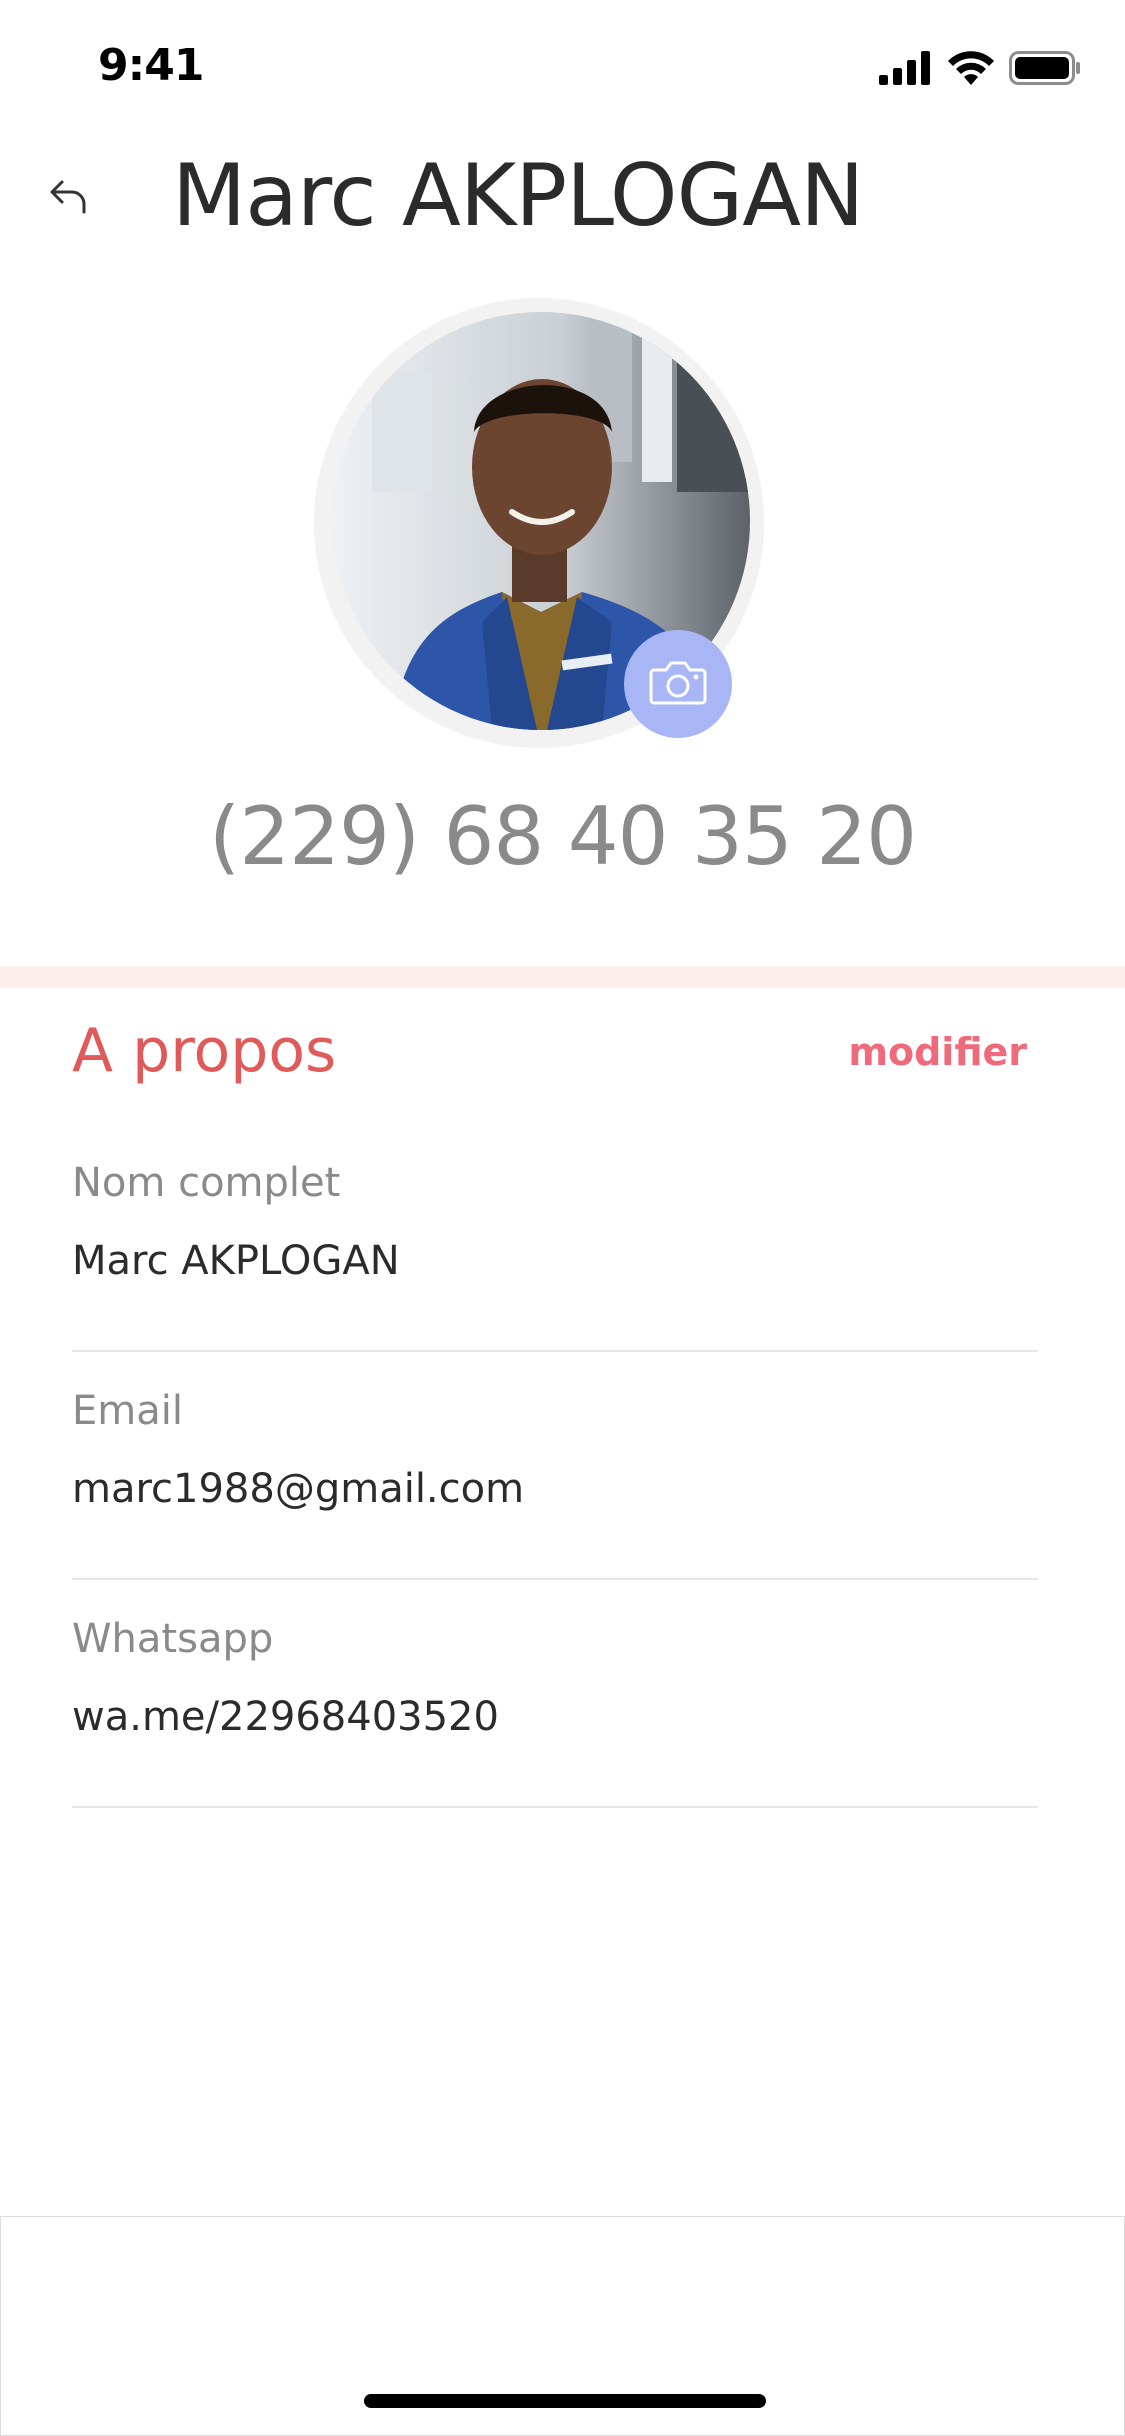  I want to click on home-indicator, so click(565, 2401).